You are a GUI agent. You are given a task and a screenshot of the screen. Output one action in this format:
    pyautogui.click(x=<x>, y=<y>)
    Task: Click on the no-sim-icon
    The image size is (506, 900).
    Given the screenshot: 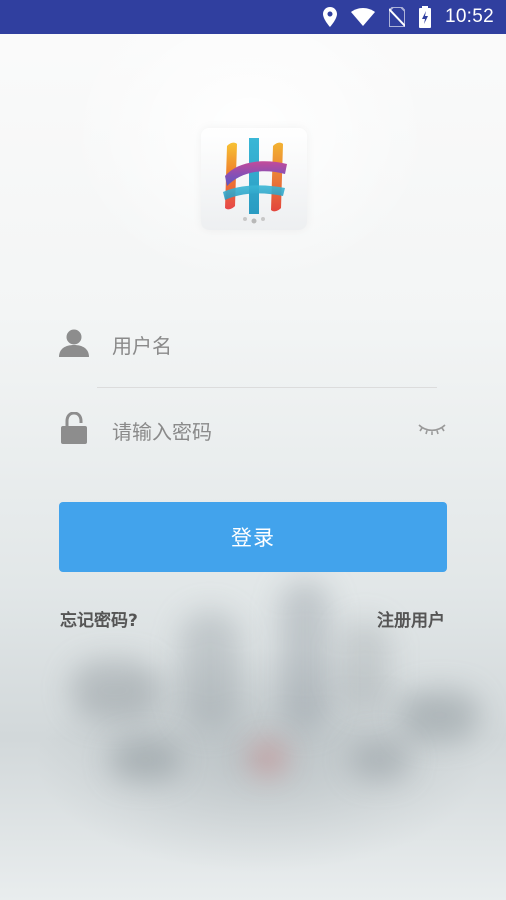 What is the action you would take?
    pyautogui.click(x=396, y=17)
    